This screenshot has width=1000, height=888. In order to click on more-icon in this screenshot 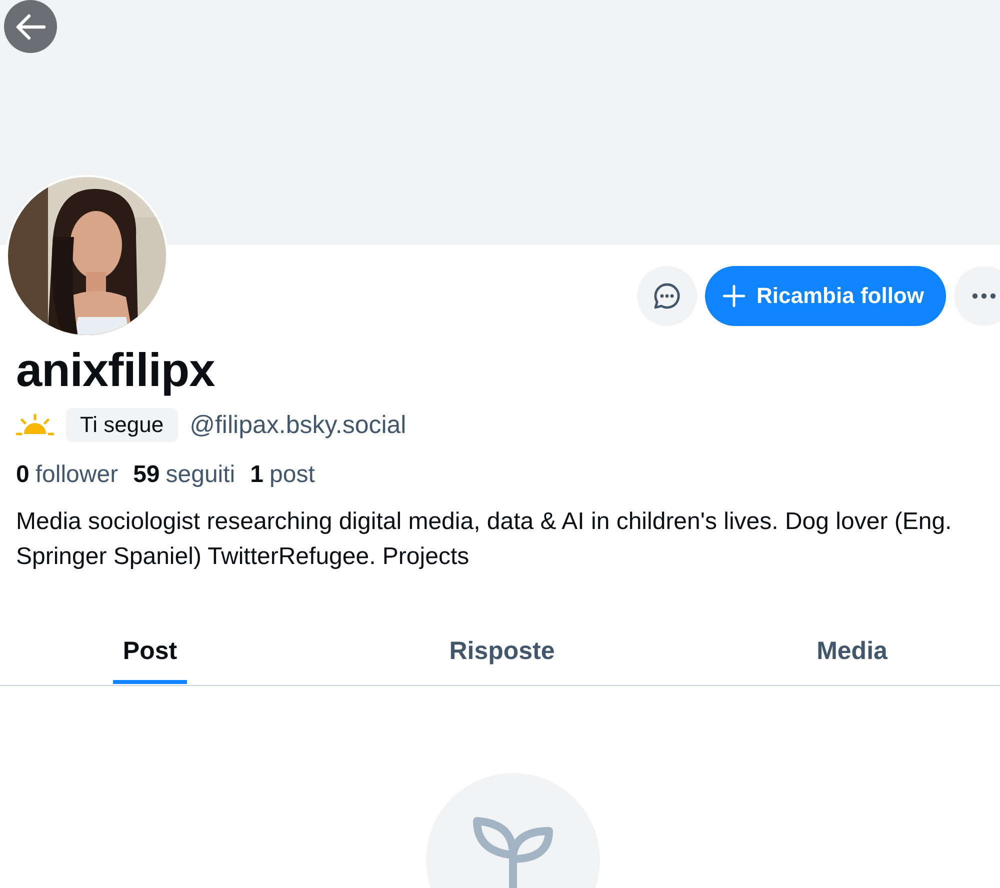, I will do `click(984, 296)`.